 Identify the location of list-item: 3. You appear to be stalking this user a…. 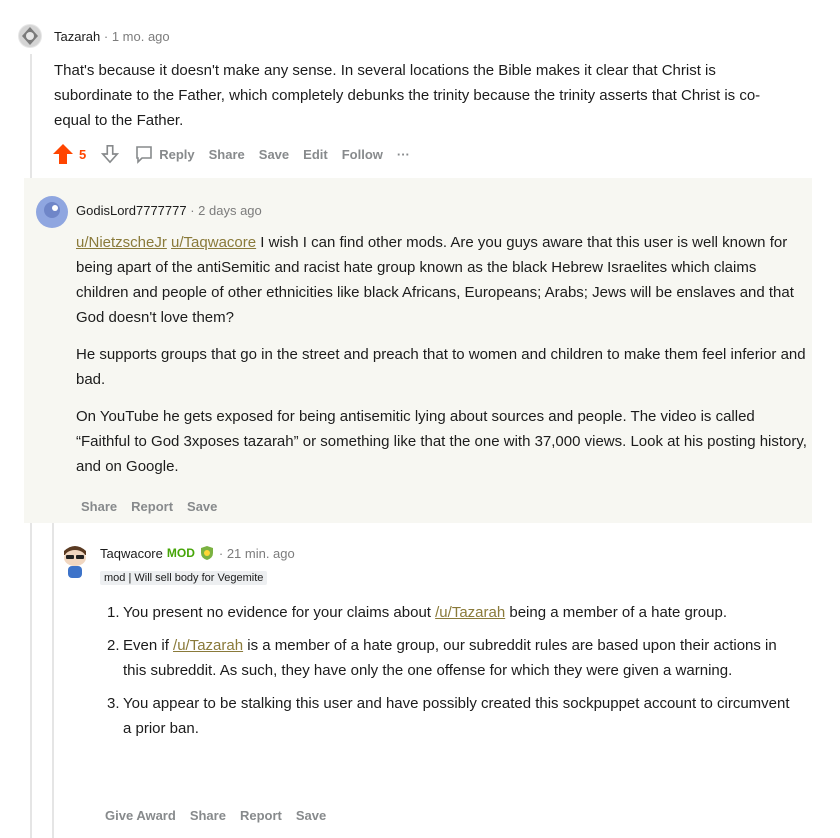
(452, 716).